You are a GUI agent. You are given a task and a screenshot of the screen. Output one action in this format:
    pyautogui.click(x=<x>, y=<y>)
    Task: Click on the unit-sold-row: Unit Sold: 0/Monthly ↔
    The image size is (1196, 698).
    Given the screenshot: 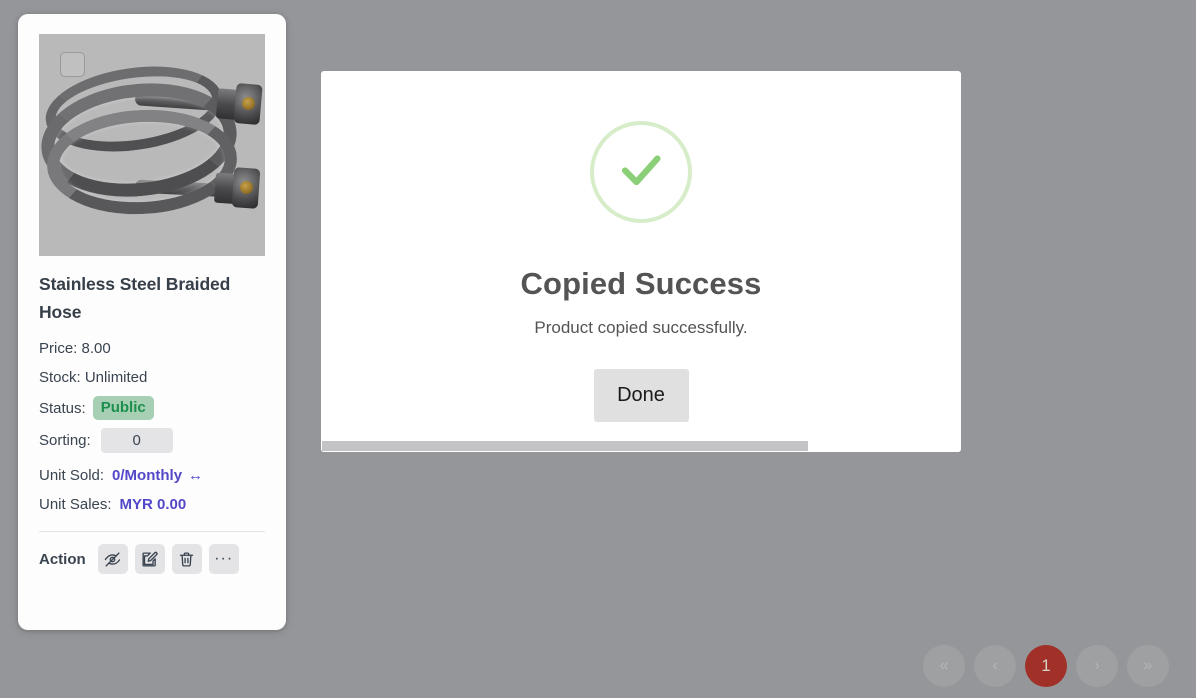 What is the action you would take?
    pyautogui.click(x=152, y=475)
    